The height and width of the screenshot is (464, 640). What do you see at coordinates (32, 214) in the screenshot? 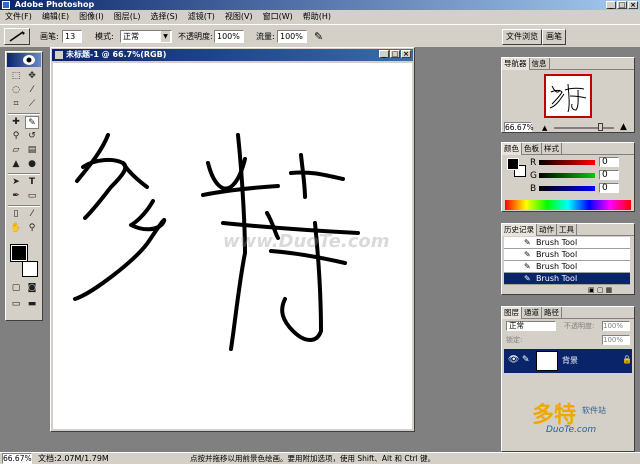
I see `eyedropper-icon: ⁄` at bounding box center [32, 214].